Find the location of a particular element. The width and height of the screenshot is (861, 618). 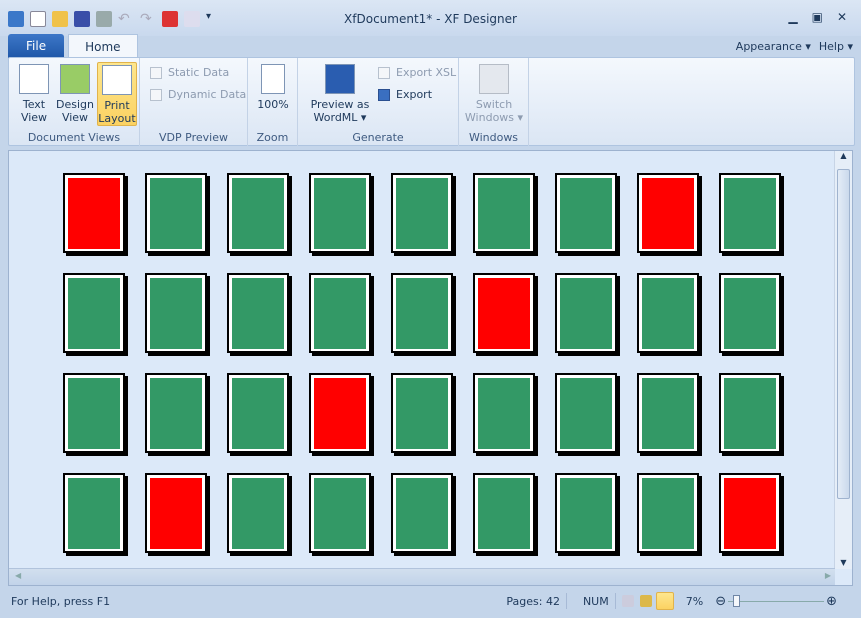

design-view-status-icon is located at coordinates (645, 601).